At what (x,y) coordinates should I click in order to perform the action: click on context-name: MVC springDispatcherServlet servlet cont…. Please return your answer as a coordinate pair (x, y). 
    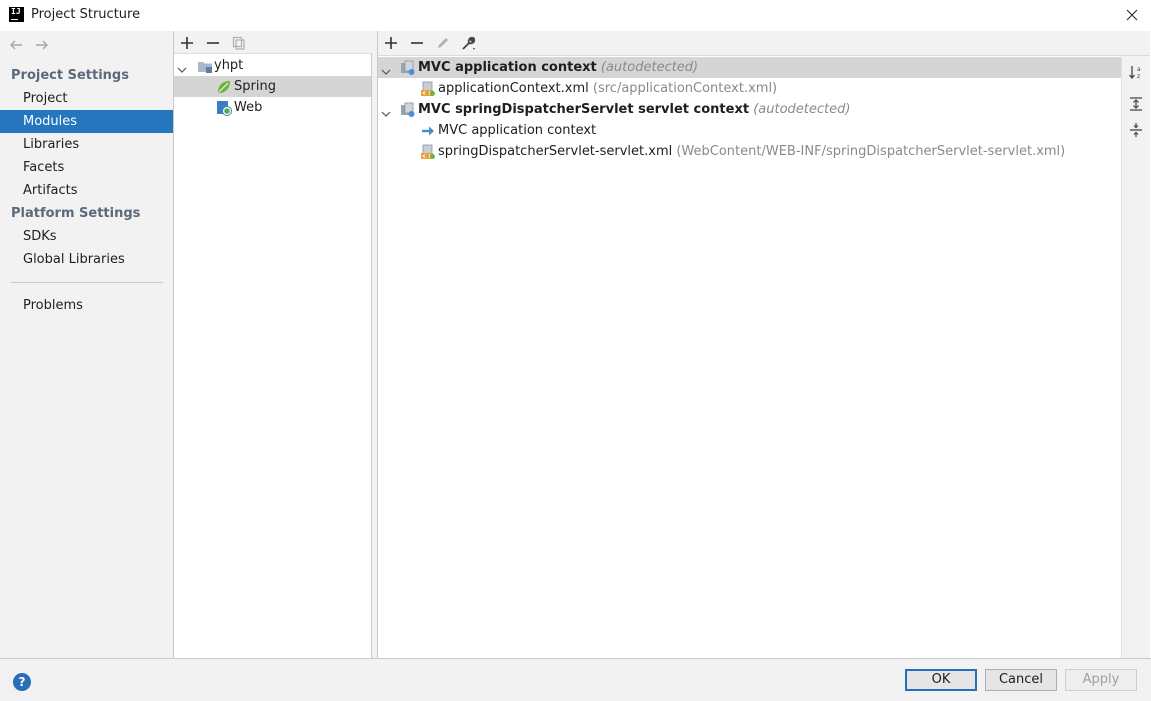
    Looking at the image, I should click on (584, 109).